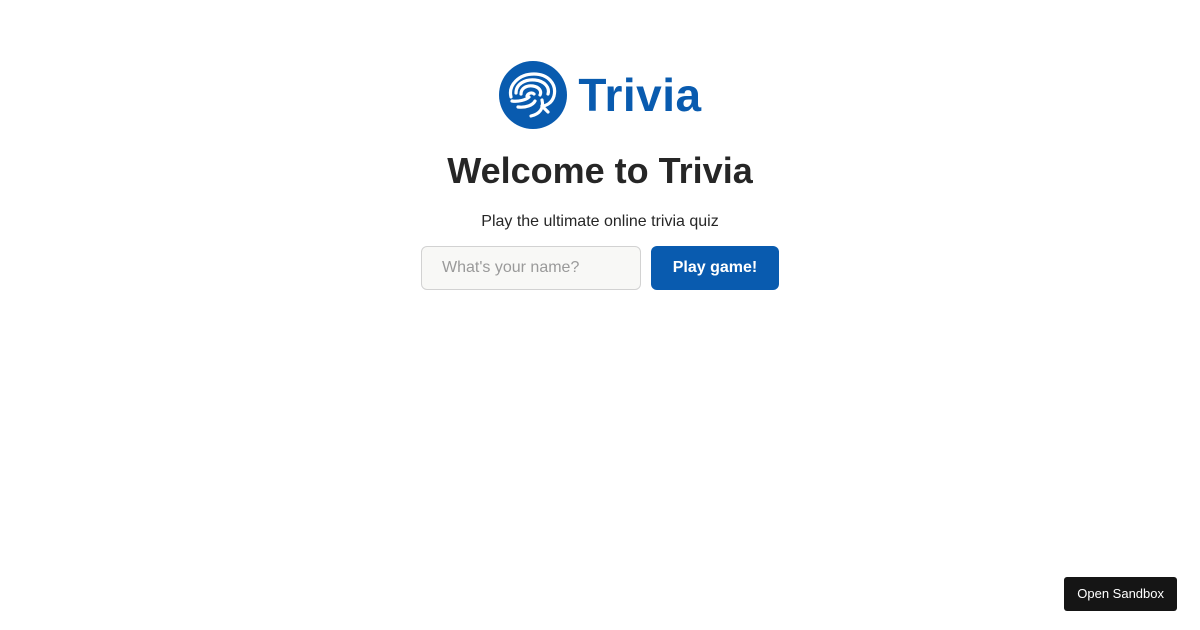 The height and width of the screenshot is (630, 1200). I want to click on logo: Trivia, so click(599, 95).